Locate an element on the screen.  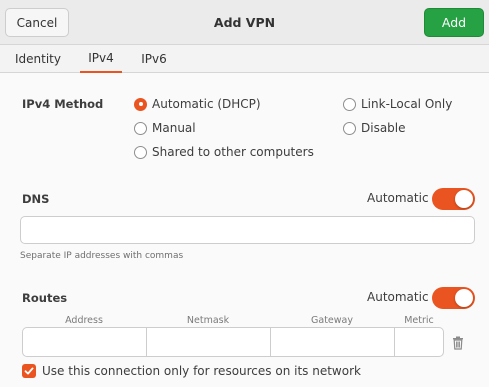
column-address: Address is located at coordinates (84, 320).